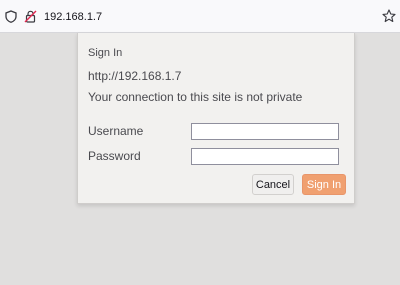 This screenshot has height=285, width=400. What do you see at coordinates (389, 18) in the screenshot?
I see `bookmark-star-icon` at bounding box center [389, 18].